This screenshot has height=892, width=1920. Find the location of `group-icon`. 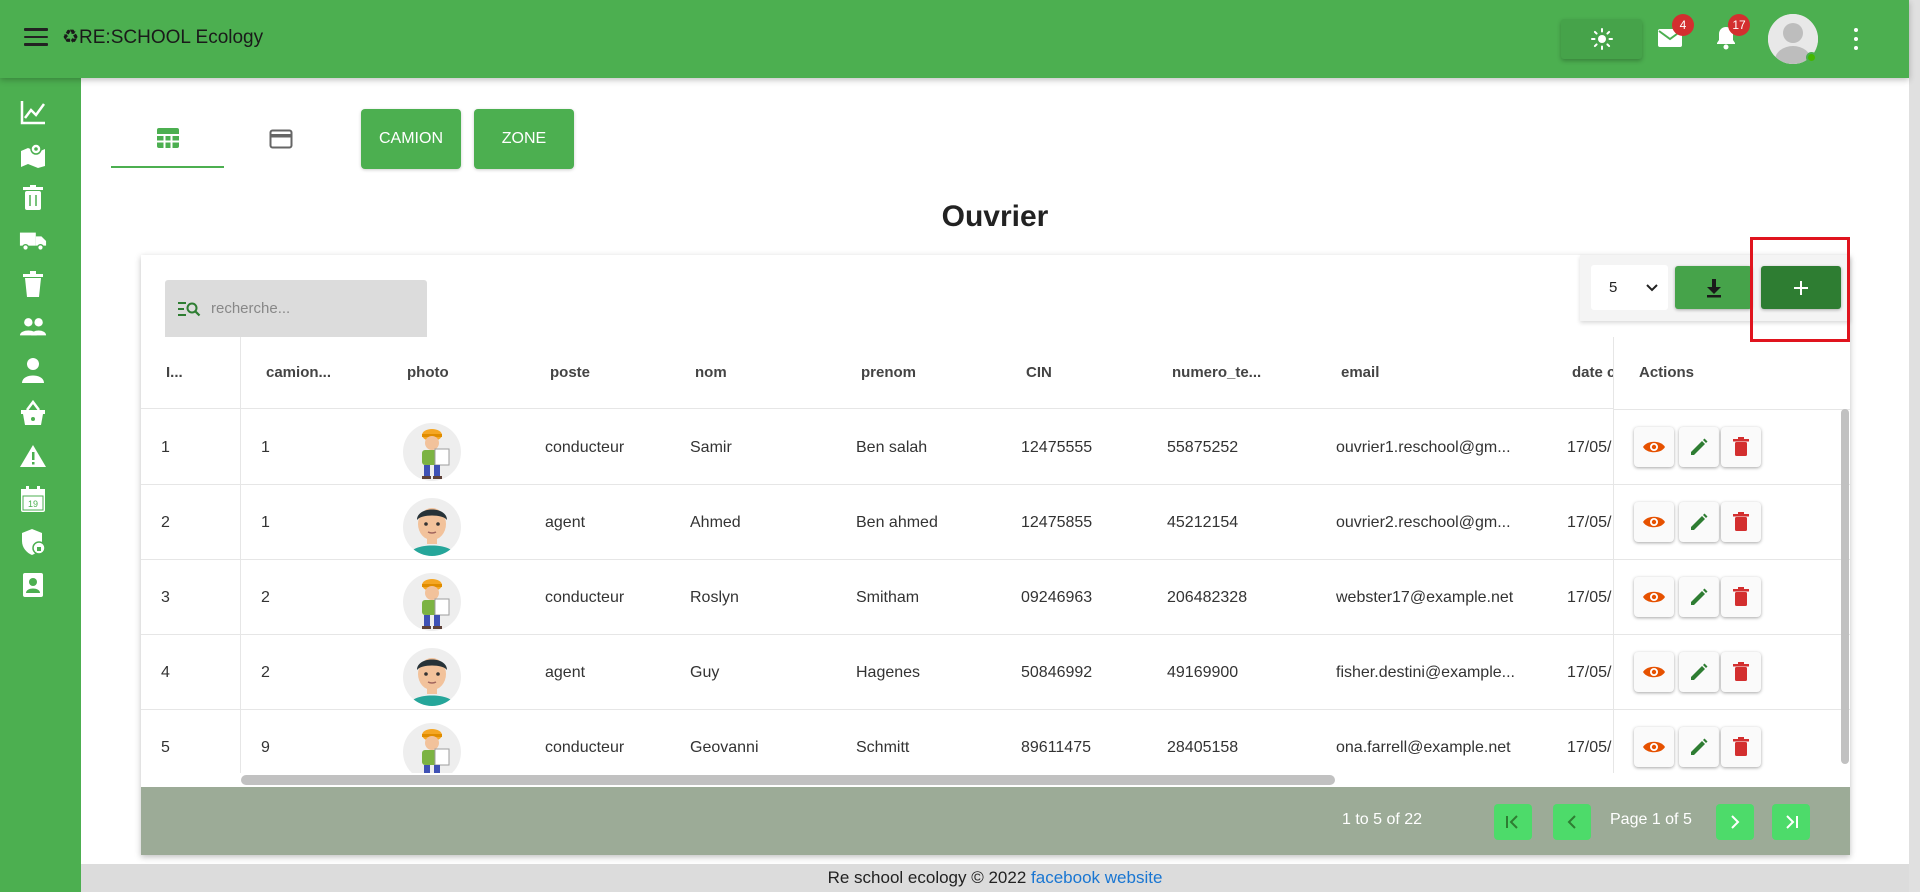

group-icon is located at coordinates (33, 327).